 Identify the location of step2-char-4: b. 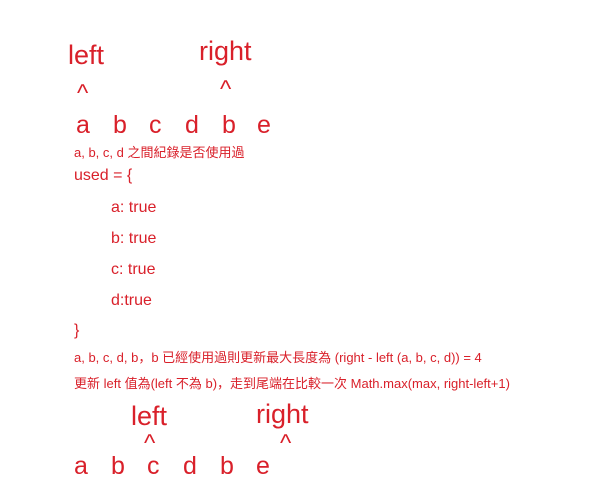
(227, 466).